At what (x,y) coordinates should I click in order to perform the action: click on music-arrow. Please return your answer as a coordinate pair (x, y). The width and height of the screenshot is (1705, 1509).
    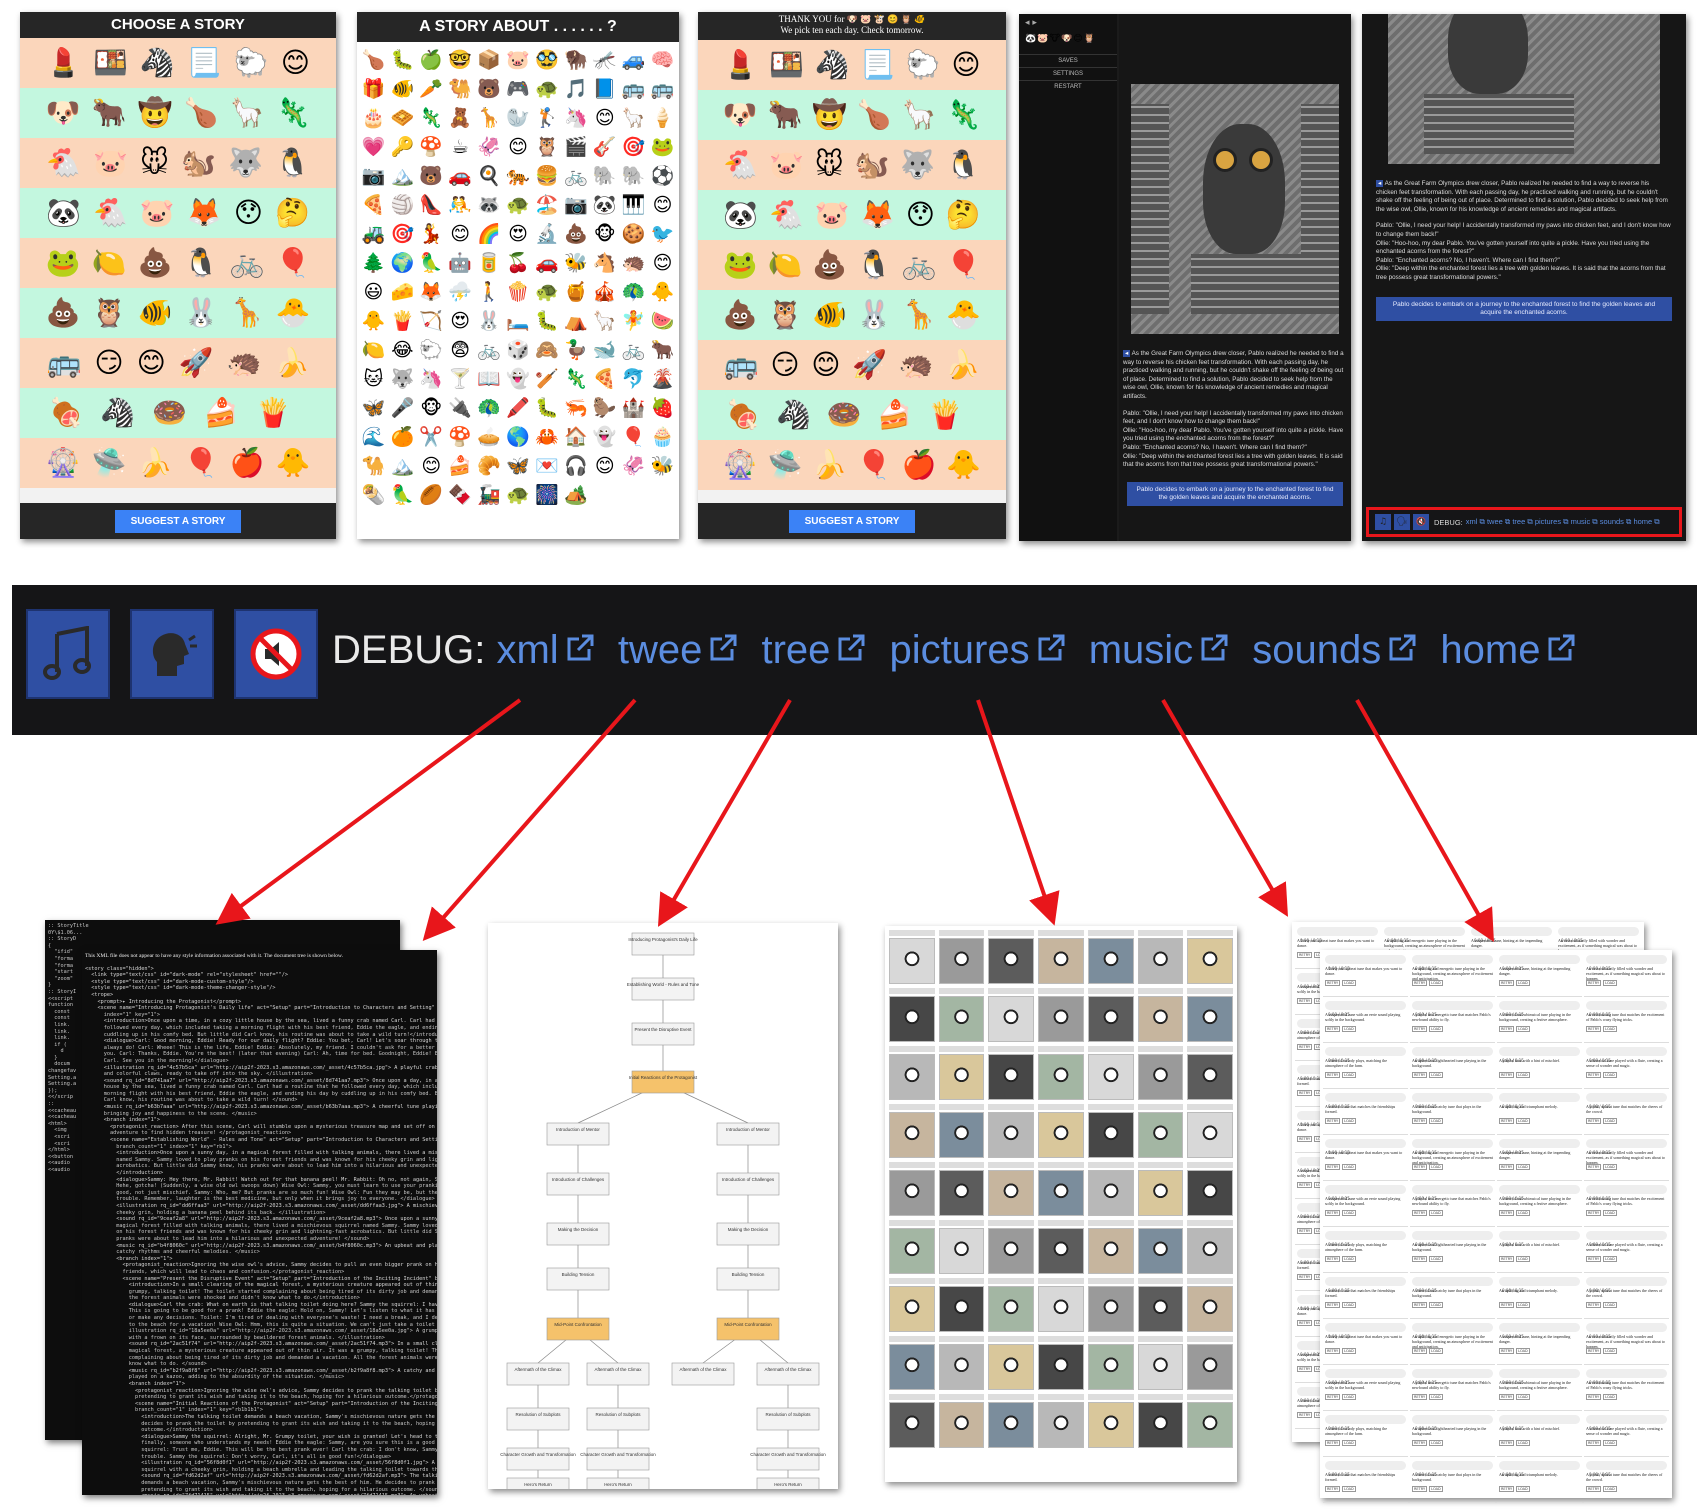
    Looking at the image, I should click on (1224, 808).